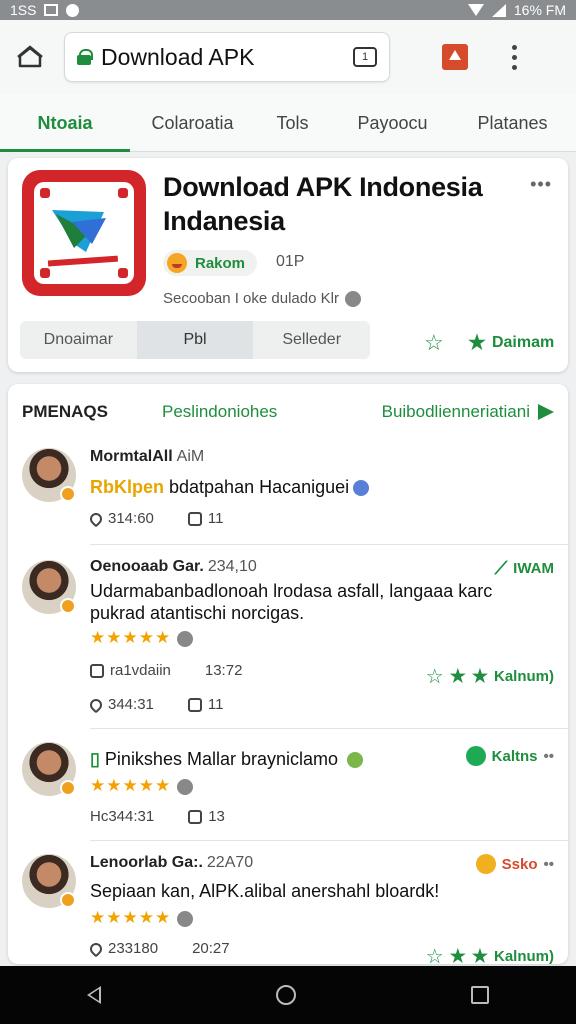 The width and height of the screenshot is (576, 1024). I want to click on like-count: 233180, so click(123, 949).